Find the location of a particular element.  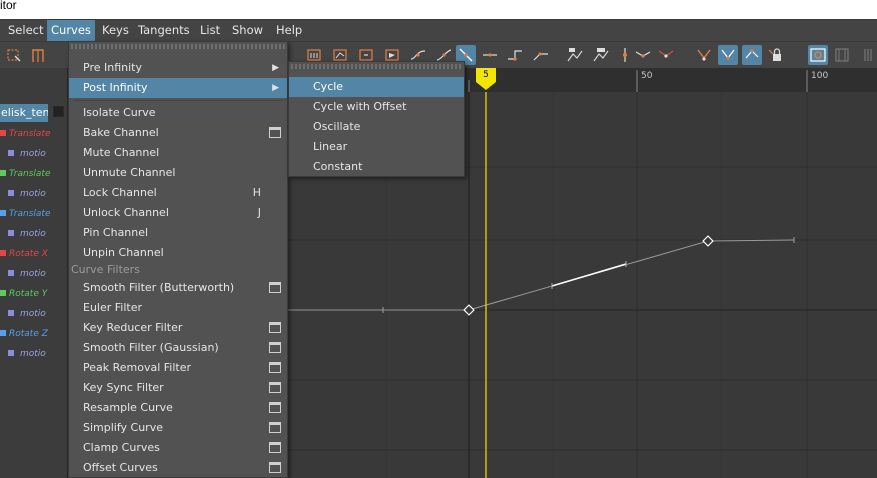

clamped-tangent-icon is located at coordinates (541, 55).